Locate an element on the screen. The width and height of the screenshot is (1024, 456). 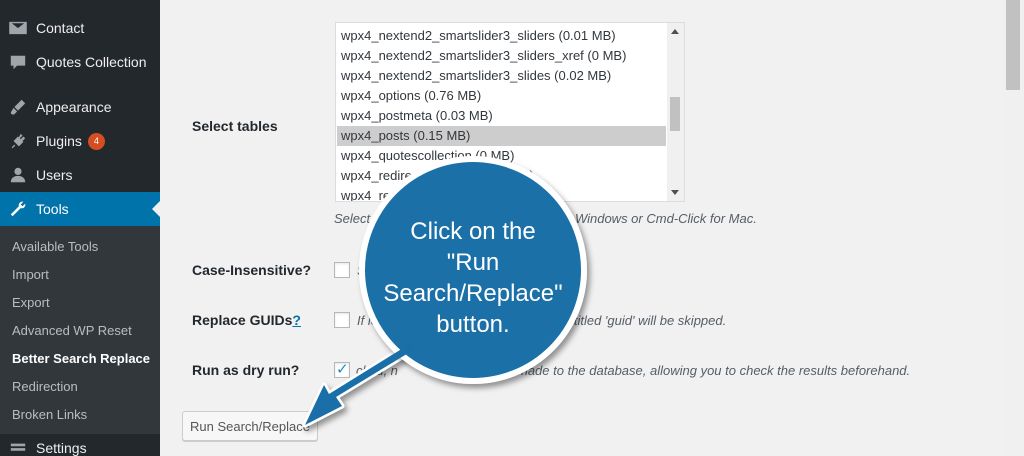
sidebar-item-quotes-collection: Quotes Collection is located at coordinates (80, 62).